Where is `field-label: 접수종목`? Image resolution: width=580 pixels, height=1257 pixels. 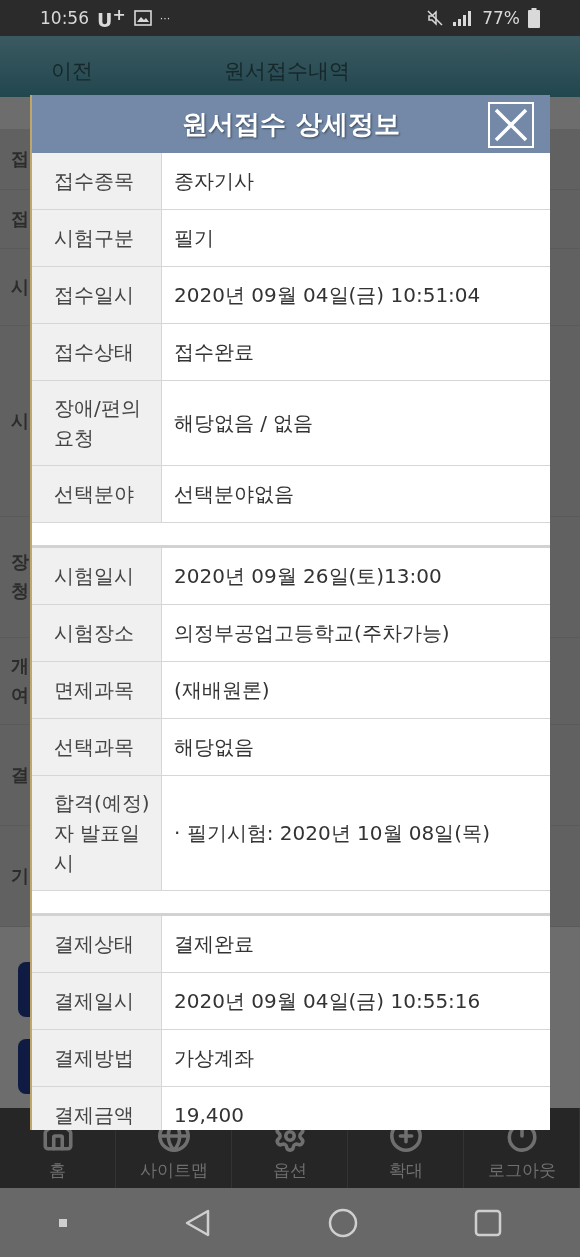
field-label: 접수종목 is located at coordinates (97, 181).